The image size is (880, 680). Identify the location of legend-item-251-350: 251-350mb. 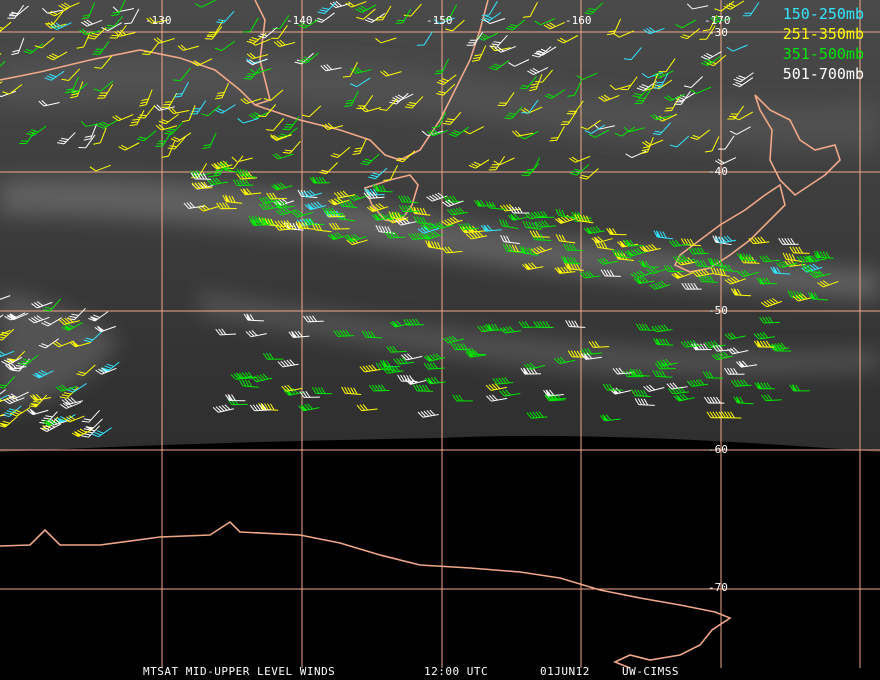
(823, 34).